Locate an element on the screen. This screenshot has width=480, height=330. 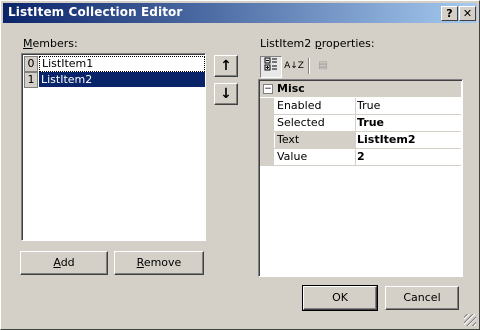
add-button-accel: A is located at coordinates (57, 262).